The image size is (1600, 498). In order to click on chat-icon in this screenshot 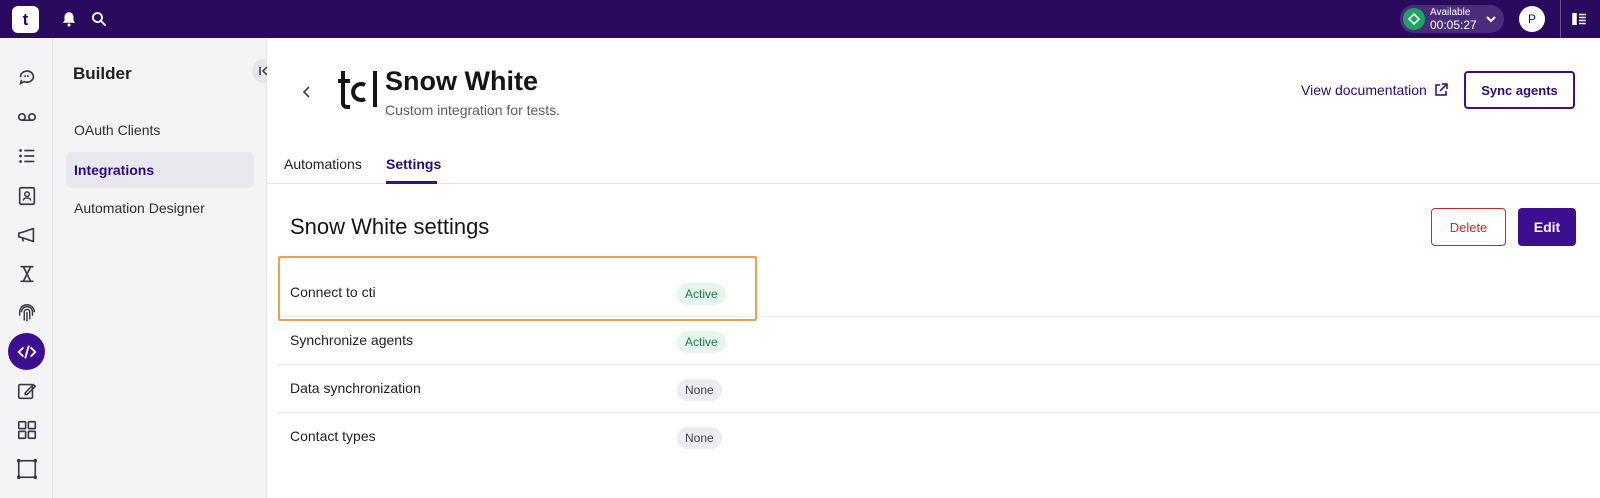, I will do `click(26, 77)`.